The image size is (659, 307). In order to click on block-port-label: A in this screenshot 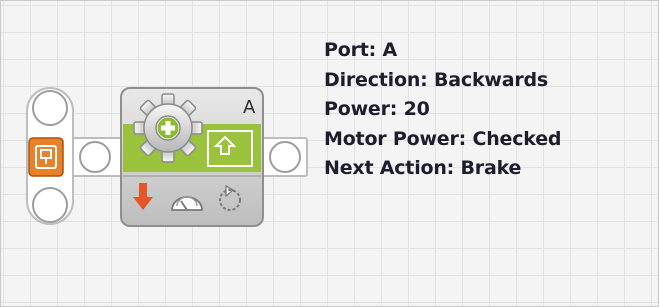, I will do `click(249, 107)`.